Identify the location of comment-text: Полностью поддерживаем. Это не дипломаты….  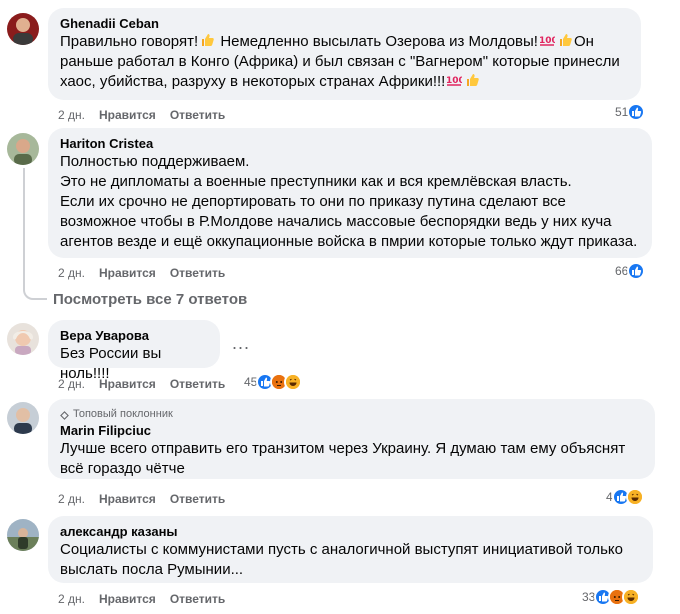
(349, 201).